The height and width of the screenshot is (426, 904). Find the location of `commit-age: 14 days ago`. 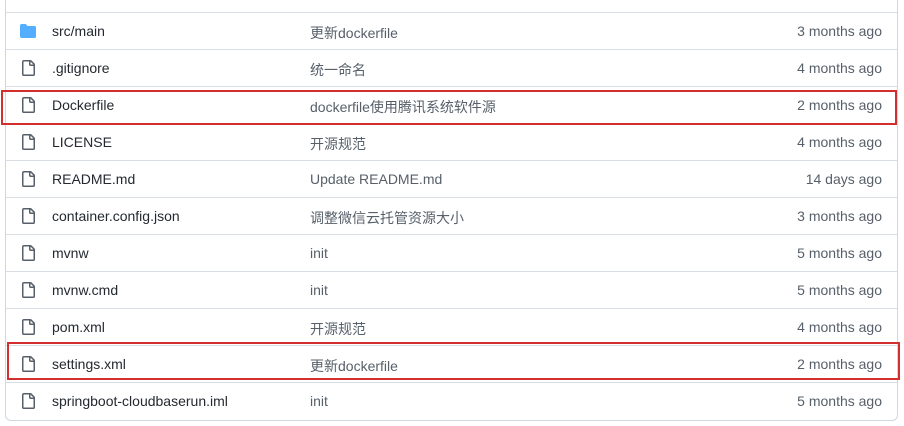

commit-age: 14 days ago is located at coordinates (843, 179).